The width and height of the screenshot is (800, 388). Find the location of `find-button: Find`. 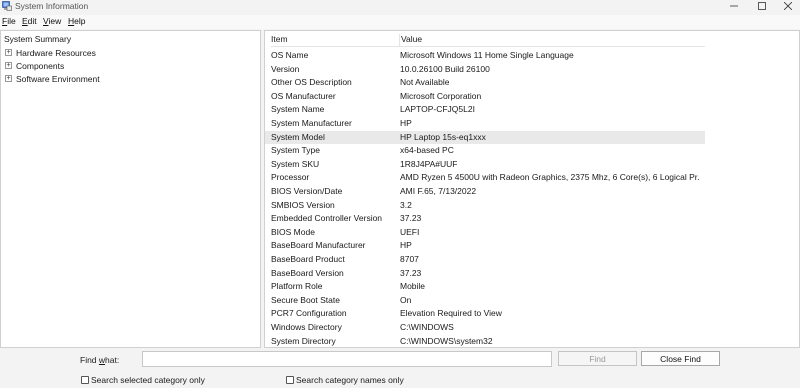

find-button: Find is located at coordinates (597, 358).